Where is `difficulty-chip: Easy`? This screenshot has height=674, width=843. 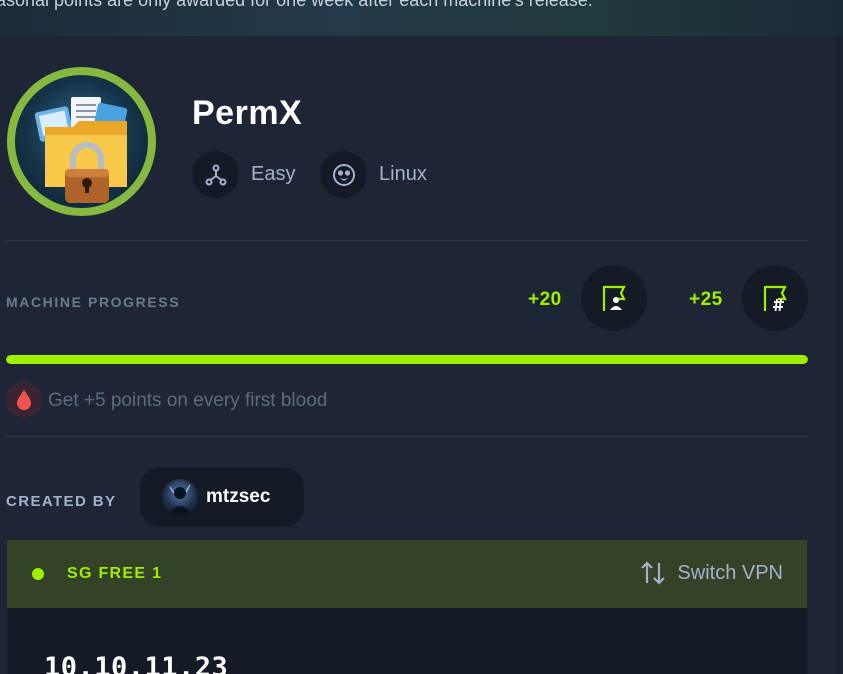 difficulty-chip: Easy is located at coordinates (243, 174).